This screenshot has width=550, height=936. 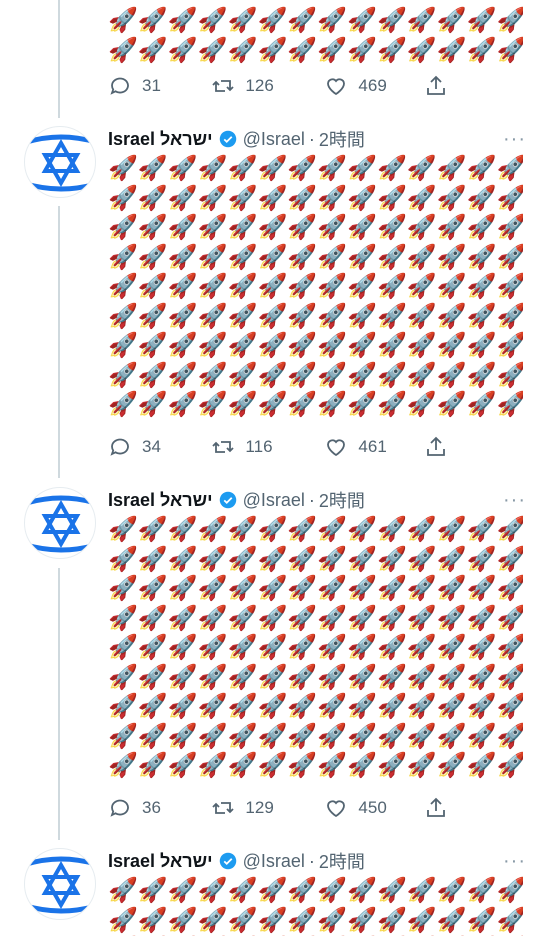 I want to click on like-button: 461, so click(x=374, y=447).